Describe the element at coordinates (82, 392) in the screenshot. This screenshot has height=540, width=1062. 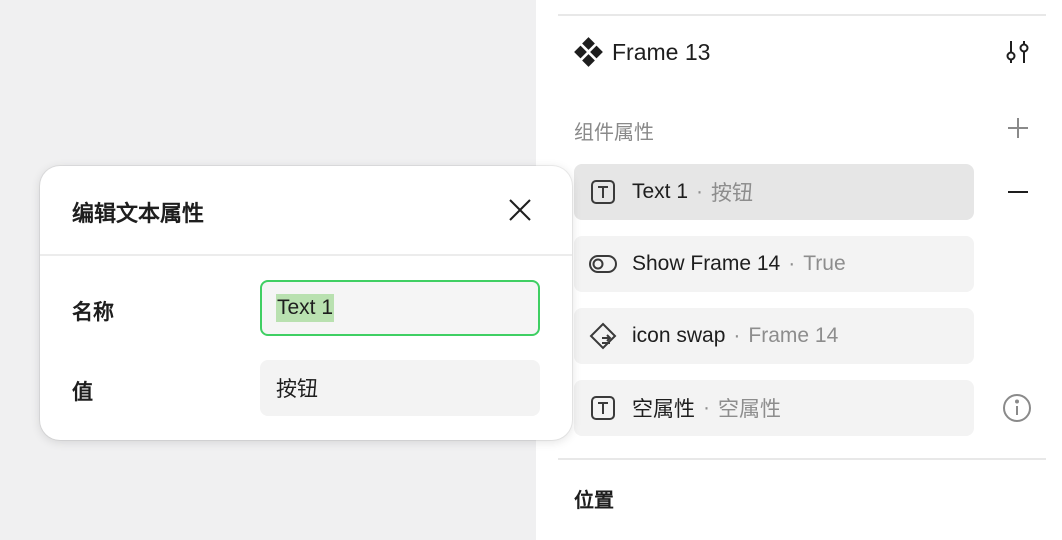
I see `value-label: 值` at that location.